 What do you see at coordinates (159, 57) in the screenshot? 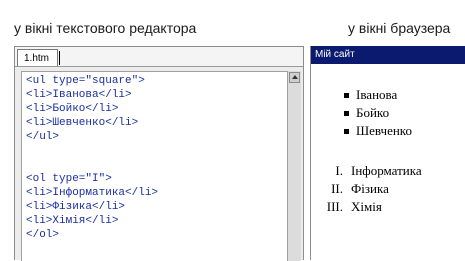
I see `editor-tab-bar: 1.htm` at bounding box center [159, 57].